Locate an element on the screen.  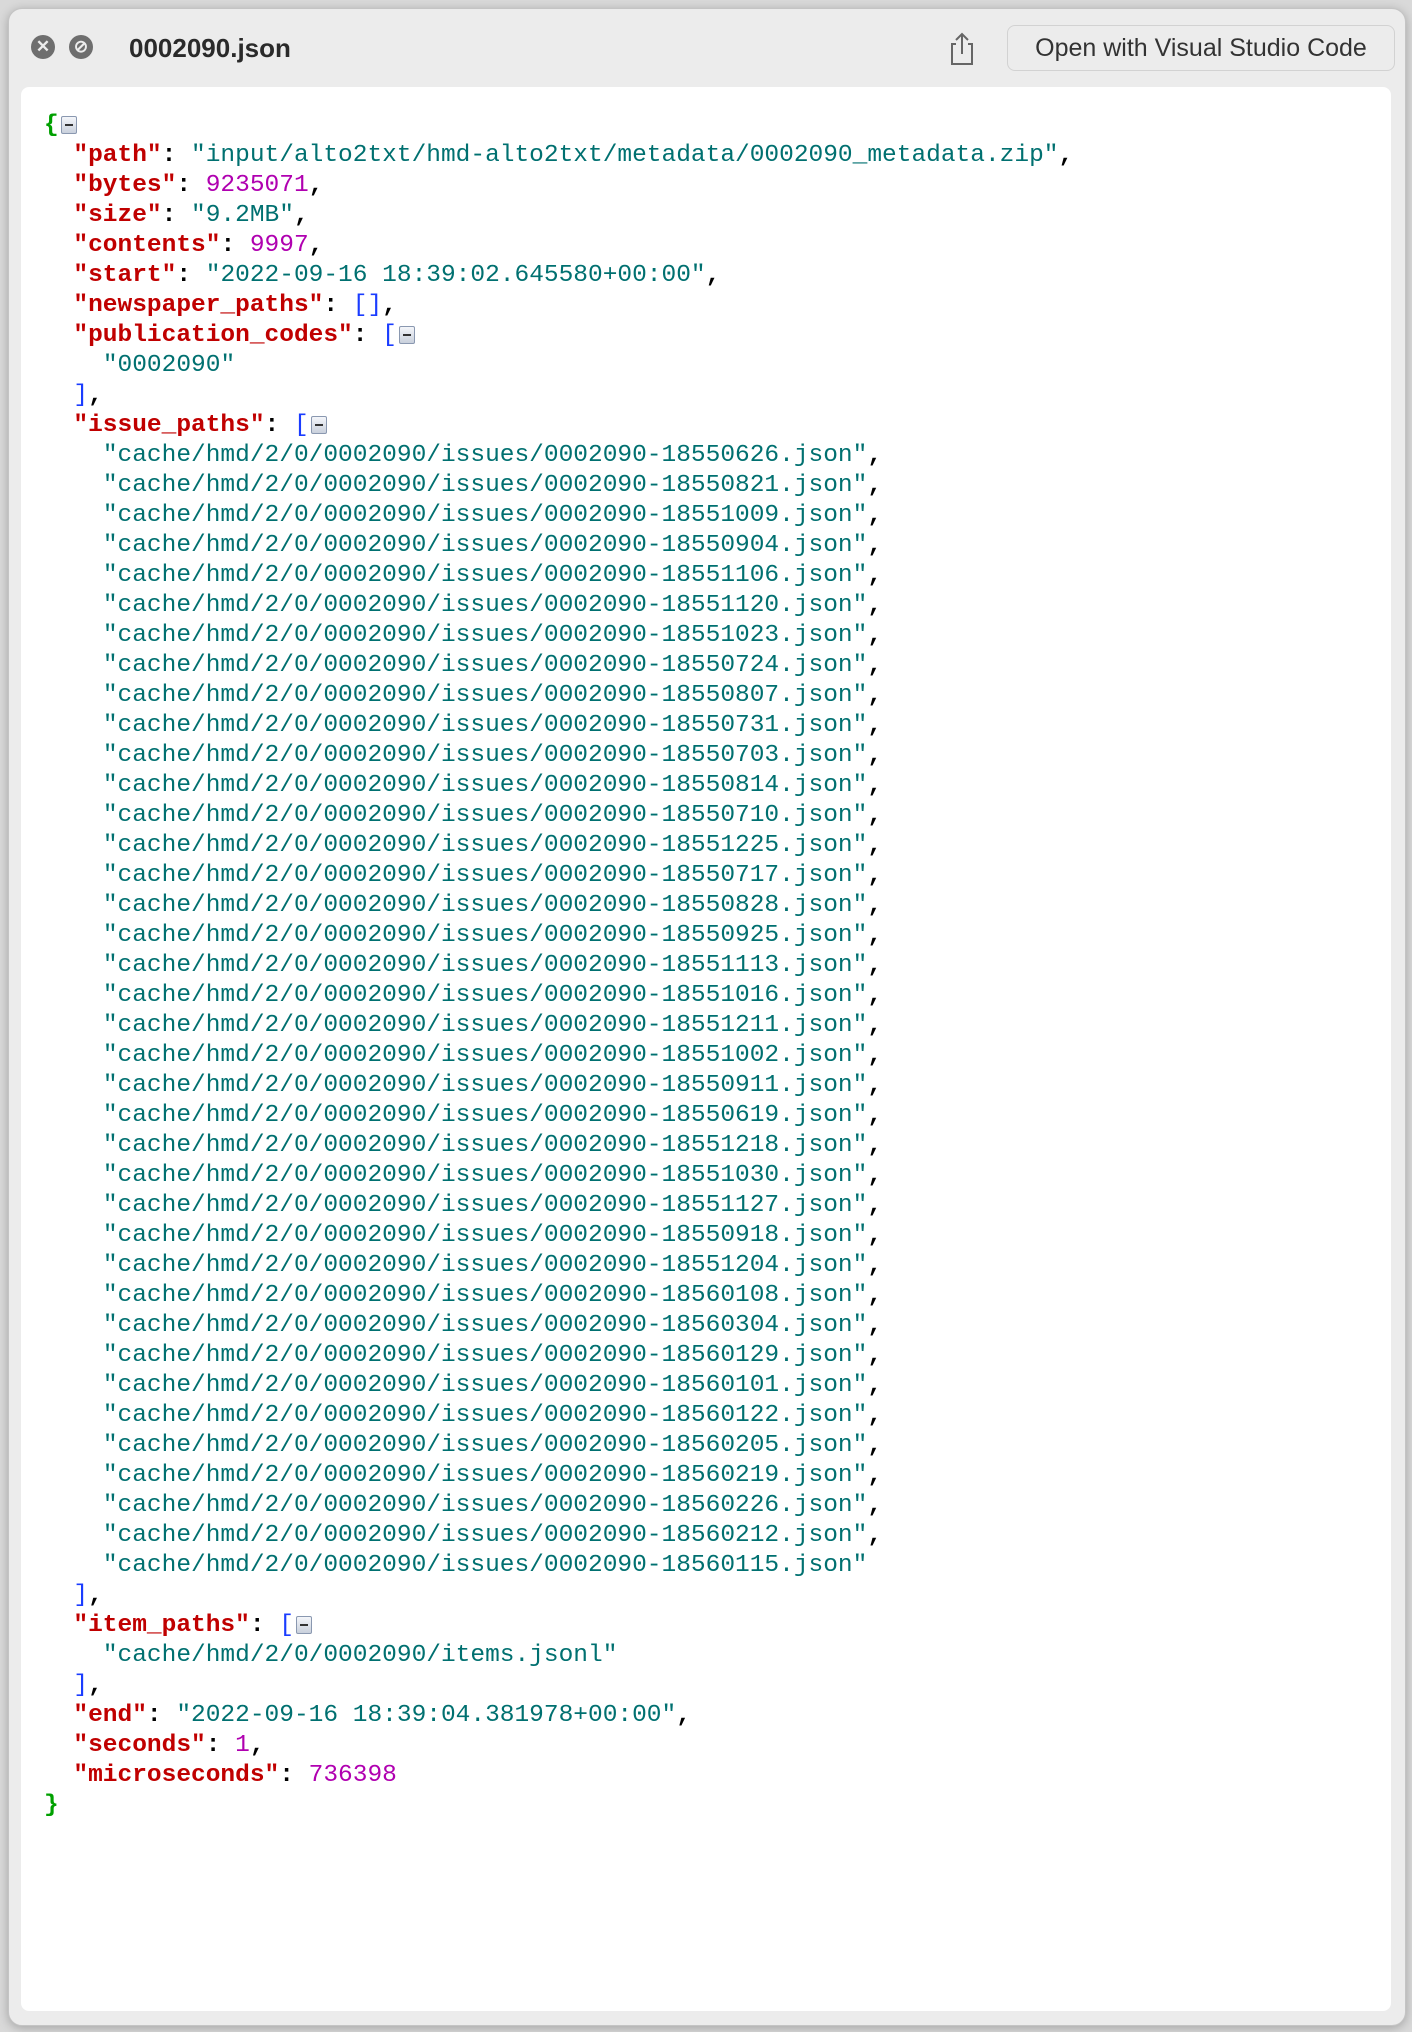
json-field-size: "size": "9.2MB", is located at coordinates (191, 215).